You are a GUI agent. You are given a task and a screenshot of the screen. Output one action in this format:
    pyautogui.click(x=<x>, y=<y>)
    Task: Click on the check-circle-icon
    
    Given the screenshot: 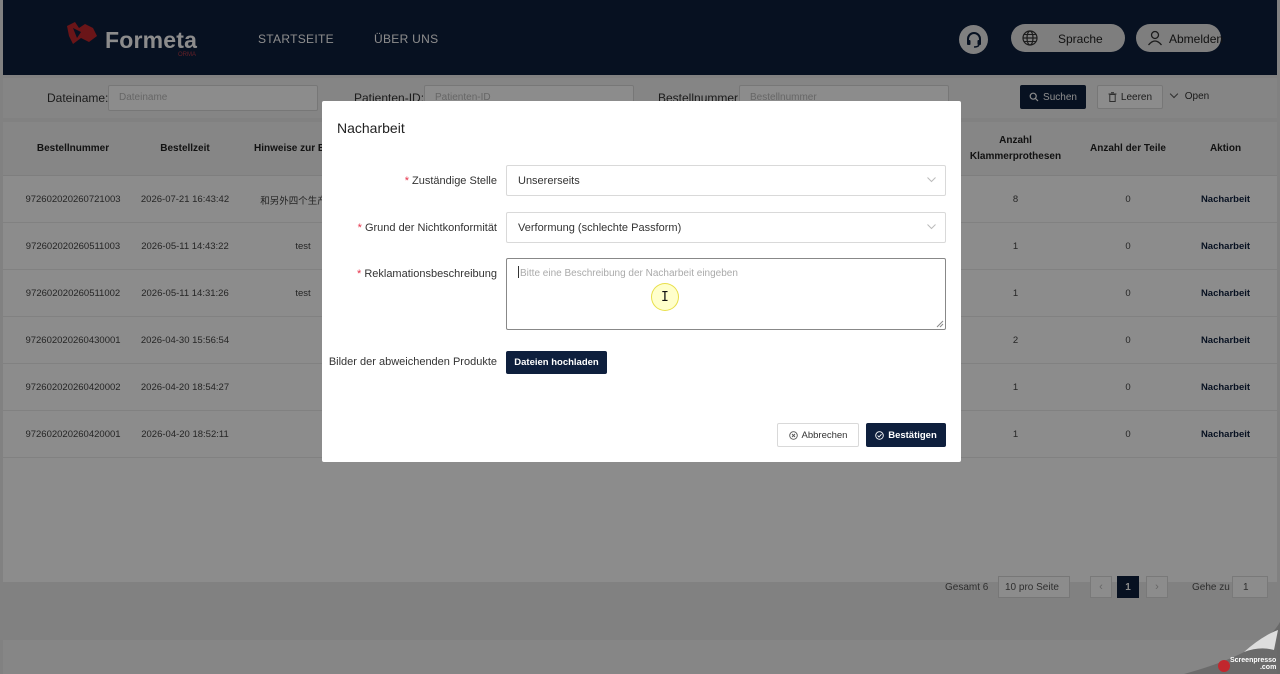 What is the action you would take?
    pyautogui.click(x=879, y=435)
    